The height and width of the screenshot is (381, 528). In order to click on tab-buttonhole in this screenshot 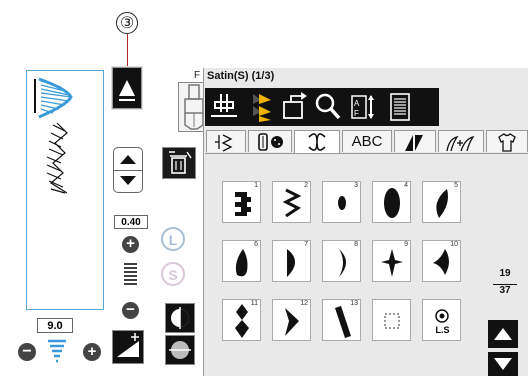, I will do `click(270, 141)`.